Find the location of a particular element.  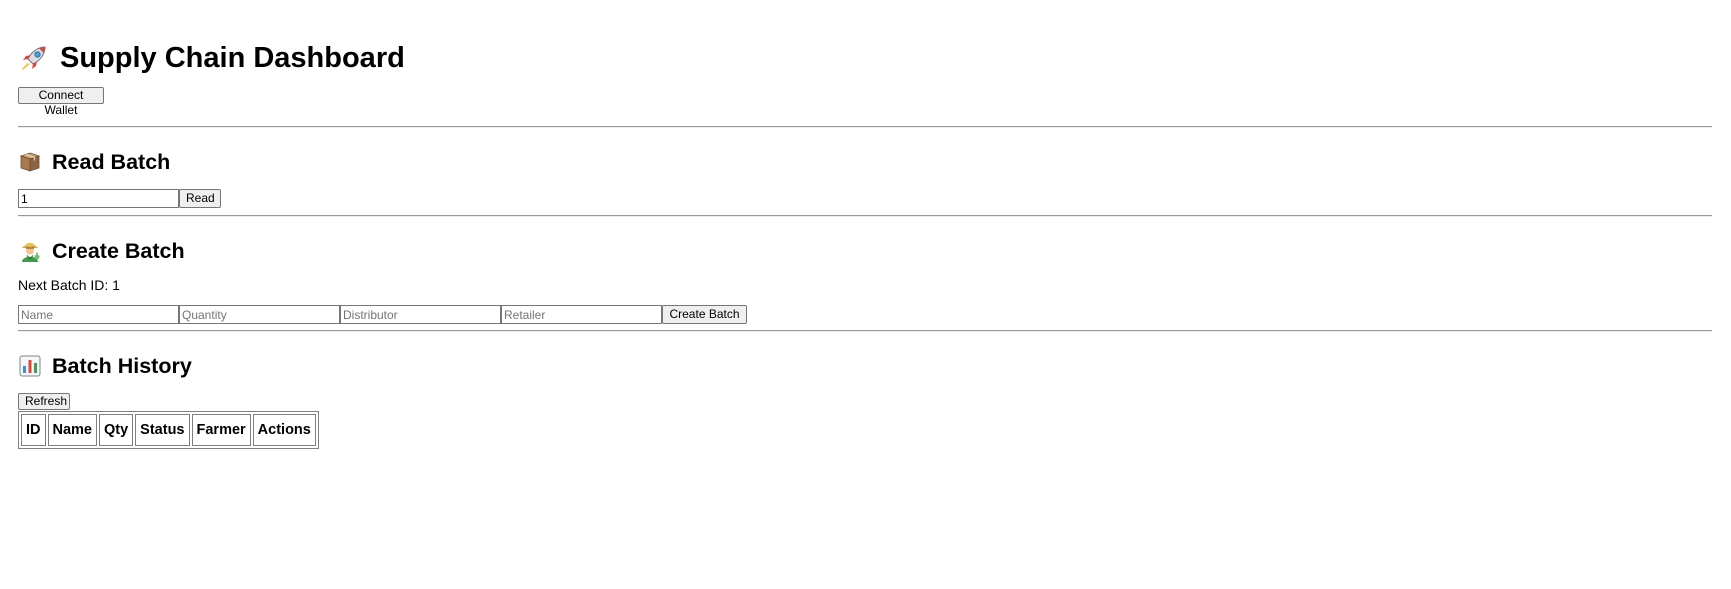

column-header-name: Name is located at coordinates (72, 430).